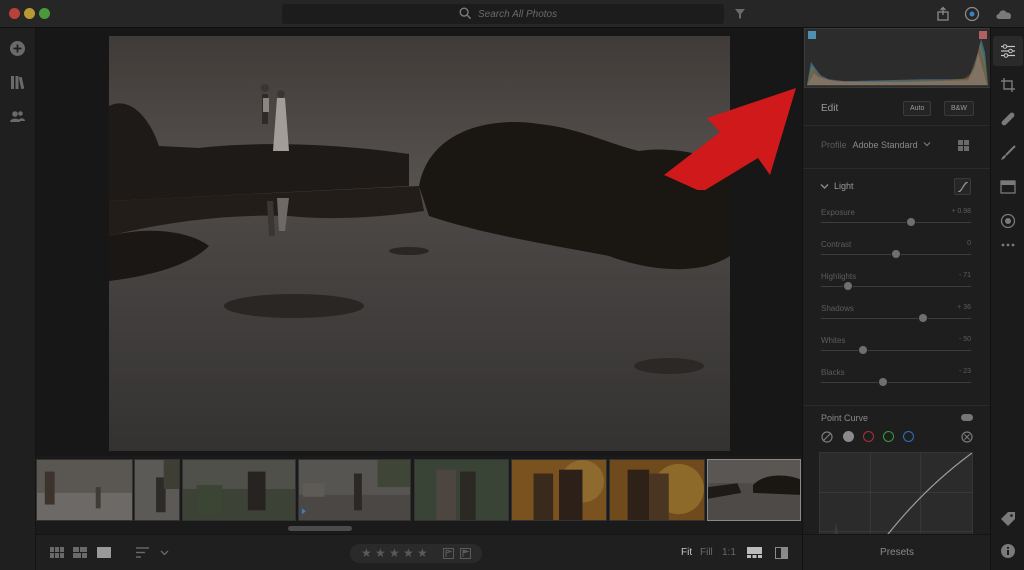 The width and height of the screenshot is (1024, 570). Describe the element at coordinates (14, 13) in the screenshot. I see `close-window-button` at that location.